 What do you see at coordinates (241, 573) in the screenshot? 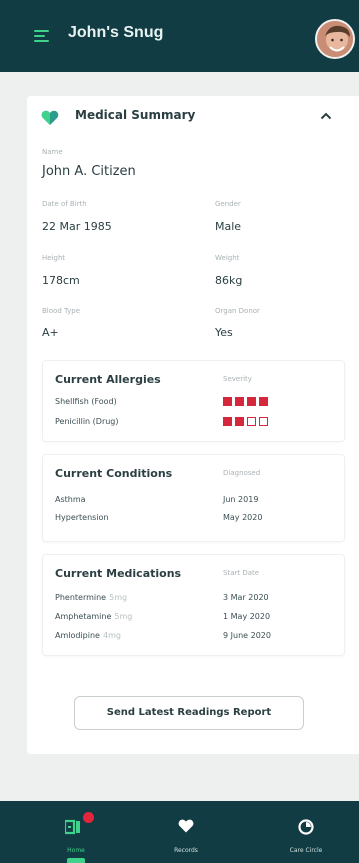
I see `start-date-column-label: Start Date` at bounding box center [241, 573].